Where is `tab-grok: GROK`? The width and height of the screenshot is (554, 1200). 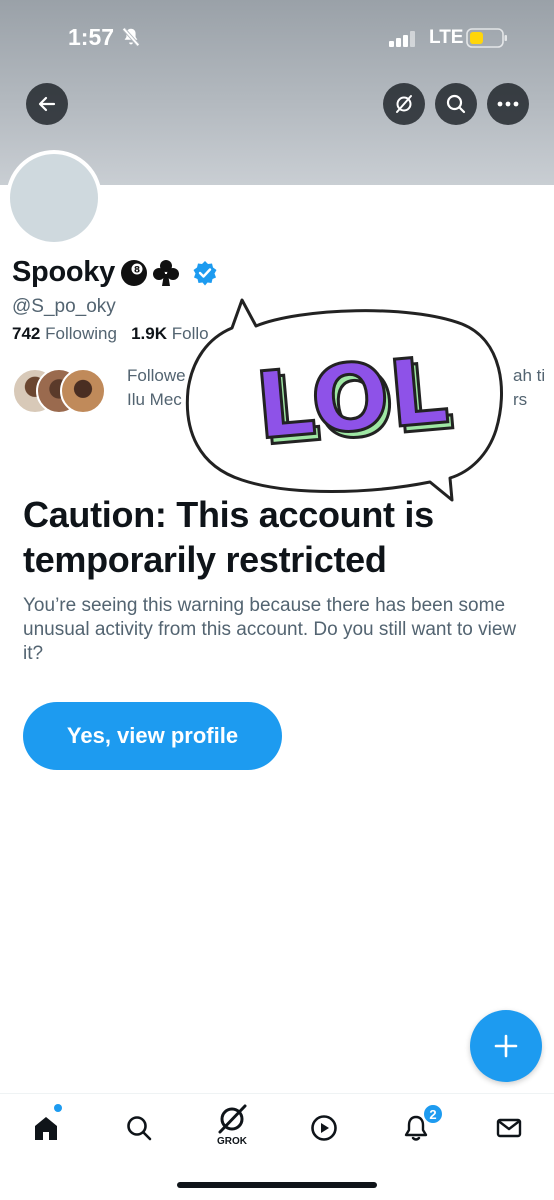
tab-grok: GROK is located at coordinates (232, 1125).